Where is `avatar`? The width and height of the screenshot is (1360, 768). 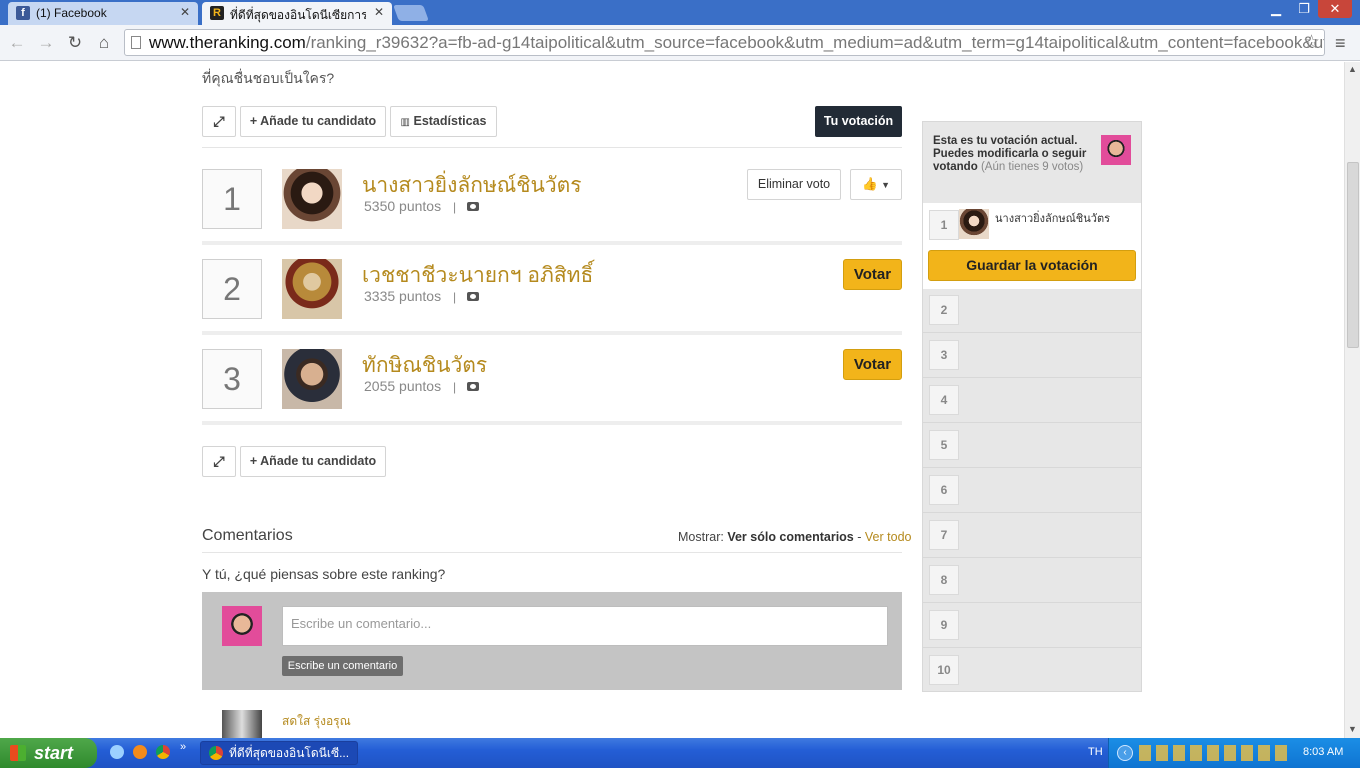 avatar is located at coordinates (242, 626).